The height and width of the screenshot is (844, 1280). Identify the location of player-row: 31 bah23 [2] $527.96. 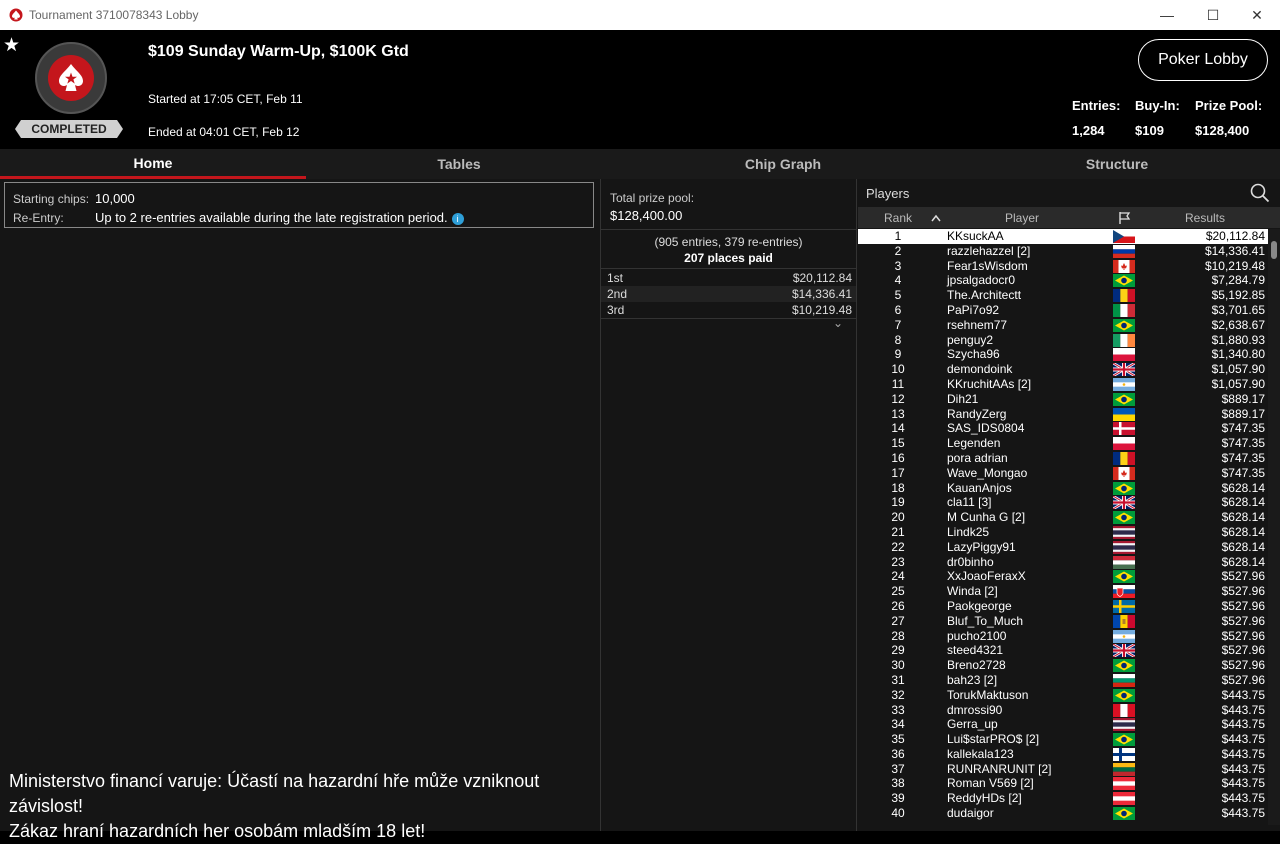
(1063, 680).